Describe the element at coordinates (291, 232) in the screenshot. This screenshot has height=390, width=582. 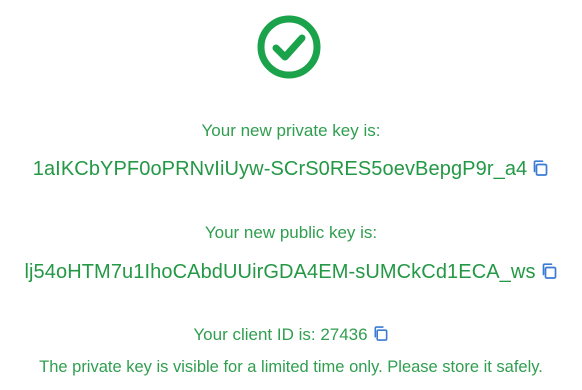
I see `public-key-label: Your new public key is:` at that location.